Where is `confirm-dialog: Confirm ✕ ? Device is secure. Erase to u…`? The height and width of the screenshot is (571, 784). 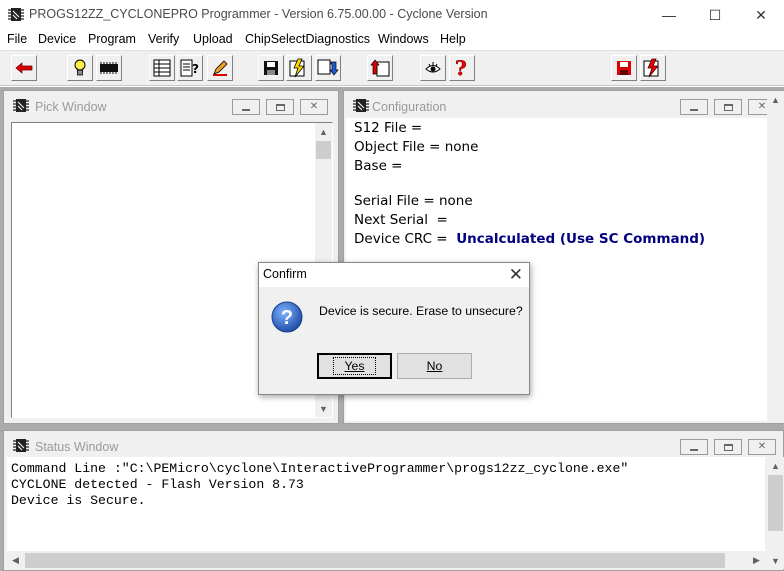 confirm-dialog: Confirm ✕ ? Device is secure. Erase to u… is located at coordinates (394, 328).